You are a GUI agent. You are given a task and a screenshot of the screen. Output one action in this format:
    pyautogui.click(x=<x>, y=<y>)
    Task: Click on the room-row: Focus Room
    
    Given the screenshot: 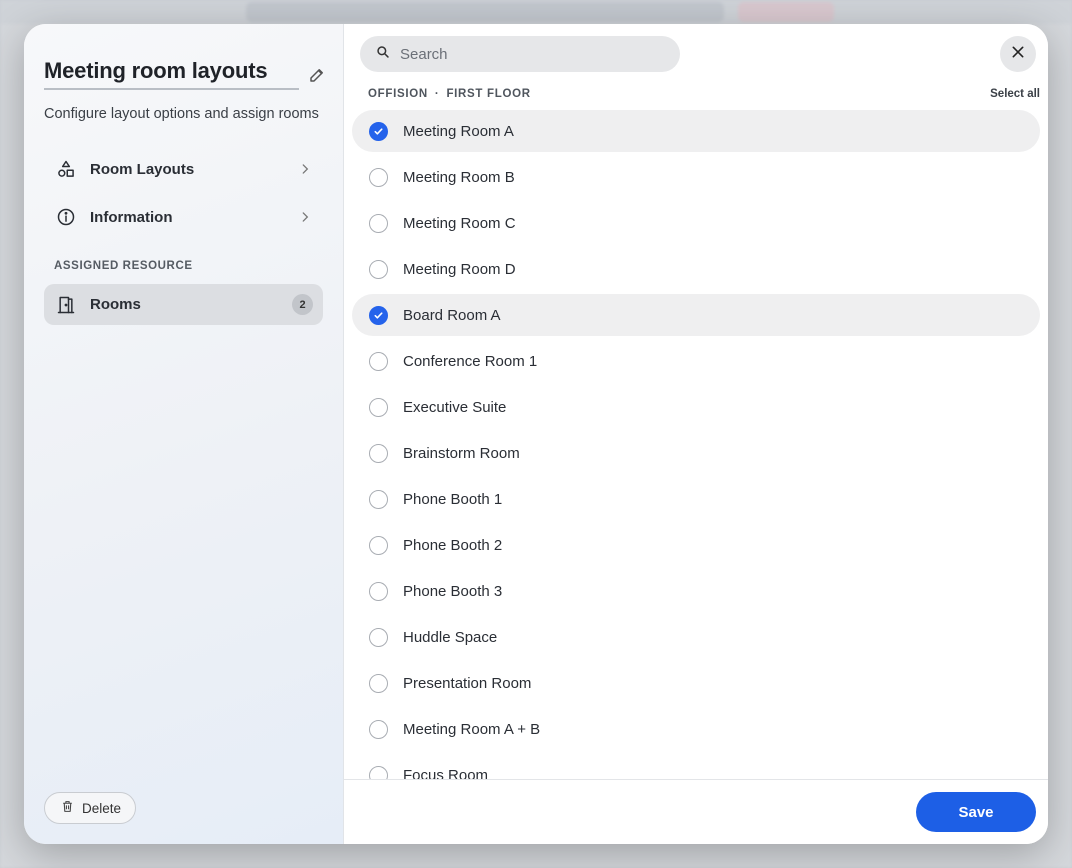 What is the action you would take?
    pyautogui.click(x=696, y=766)
    